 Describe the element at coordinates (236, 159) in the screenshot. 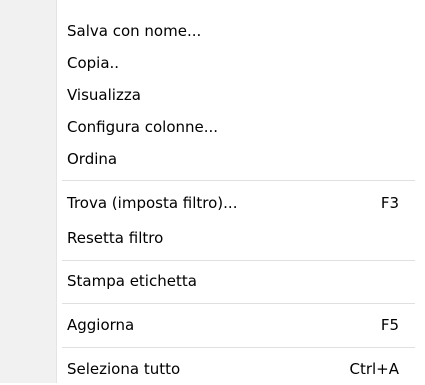

I see `menu-item-ordina: Ordina` at that location.